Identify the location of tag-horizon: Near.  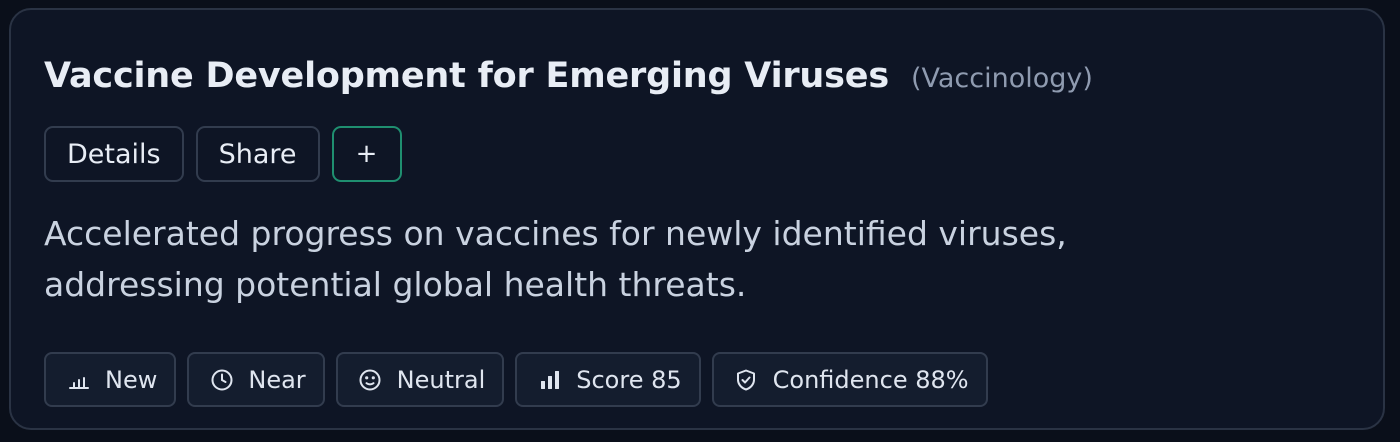
(256, 379).